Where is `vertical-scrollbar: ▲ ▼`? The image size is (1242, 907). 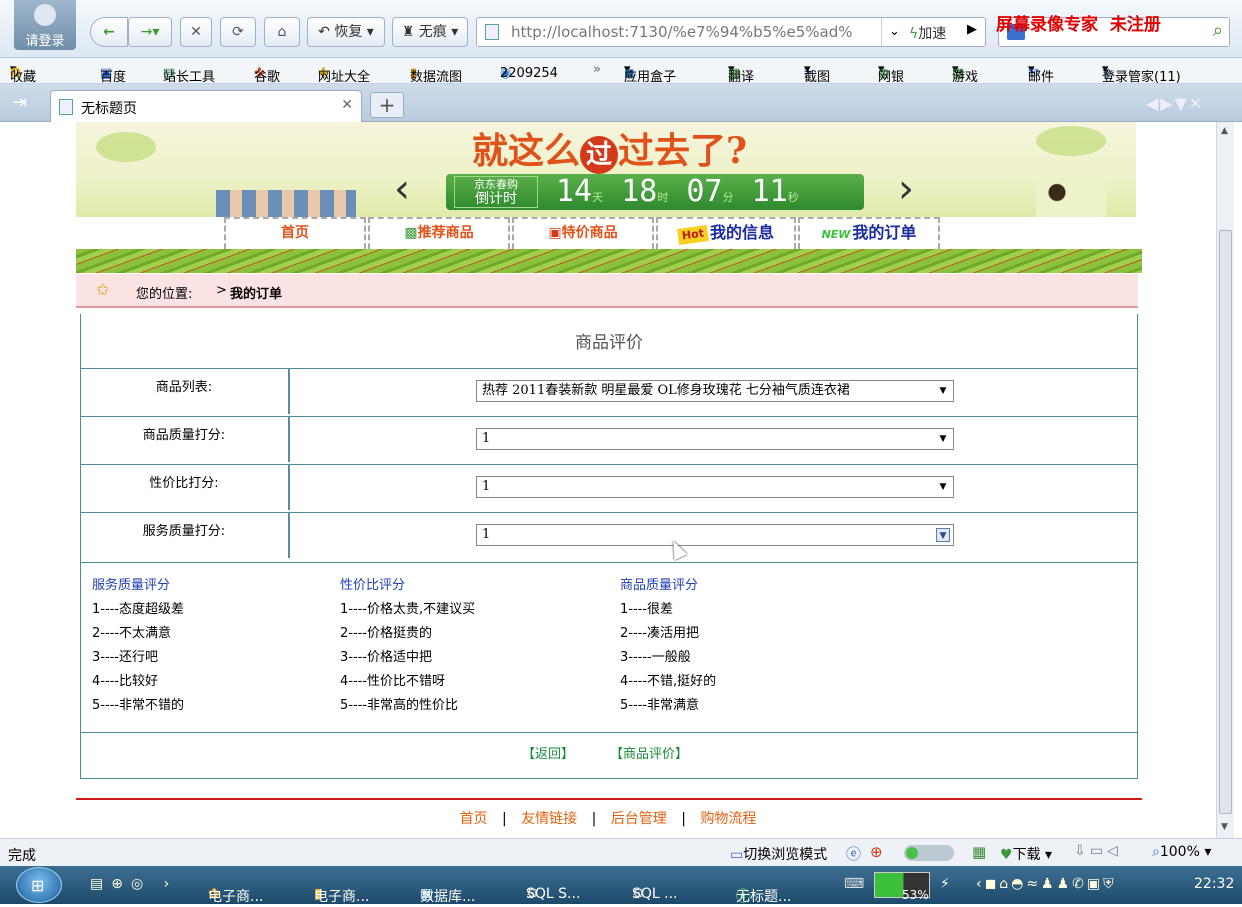 vertical-scrollbar: ▲ ▼ is located at coordinates (1225, 480).